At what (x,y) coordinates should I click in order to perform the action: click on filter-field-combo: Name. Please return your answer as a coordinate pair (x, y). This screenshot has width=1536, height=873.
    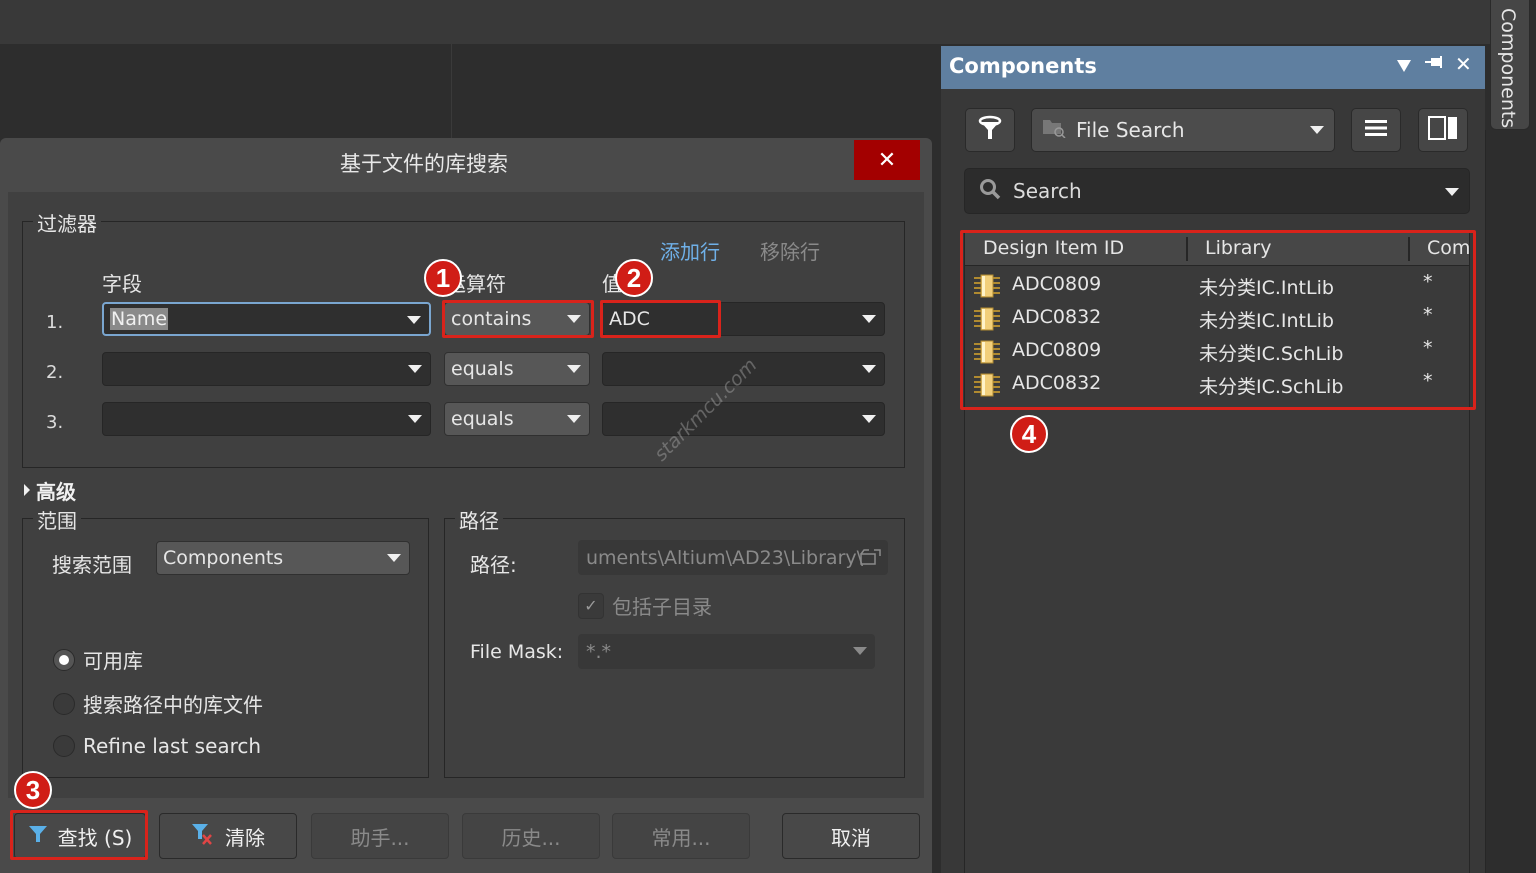
    Looking at the image, I should click on (266, 319).